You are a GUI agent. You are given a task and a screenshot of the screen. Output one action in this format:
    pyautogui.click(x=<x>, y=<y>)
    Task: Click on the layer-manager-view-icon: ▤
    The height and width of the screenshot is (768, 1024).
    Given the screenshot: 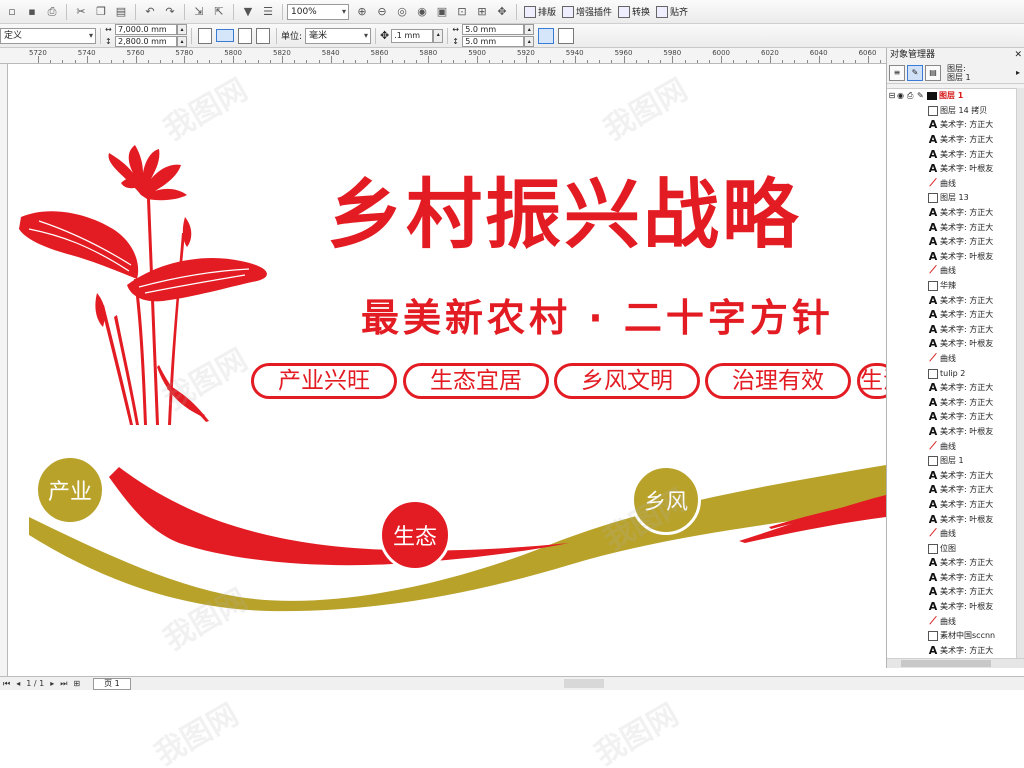 What is the action you would take?
    pyautogui.click(x=933, y=72)
    